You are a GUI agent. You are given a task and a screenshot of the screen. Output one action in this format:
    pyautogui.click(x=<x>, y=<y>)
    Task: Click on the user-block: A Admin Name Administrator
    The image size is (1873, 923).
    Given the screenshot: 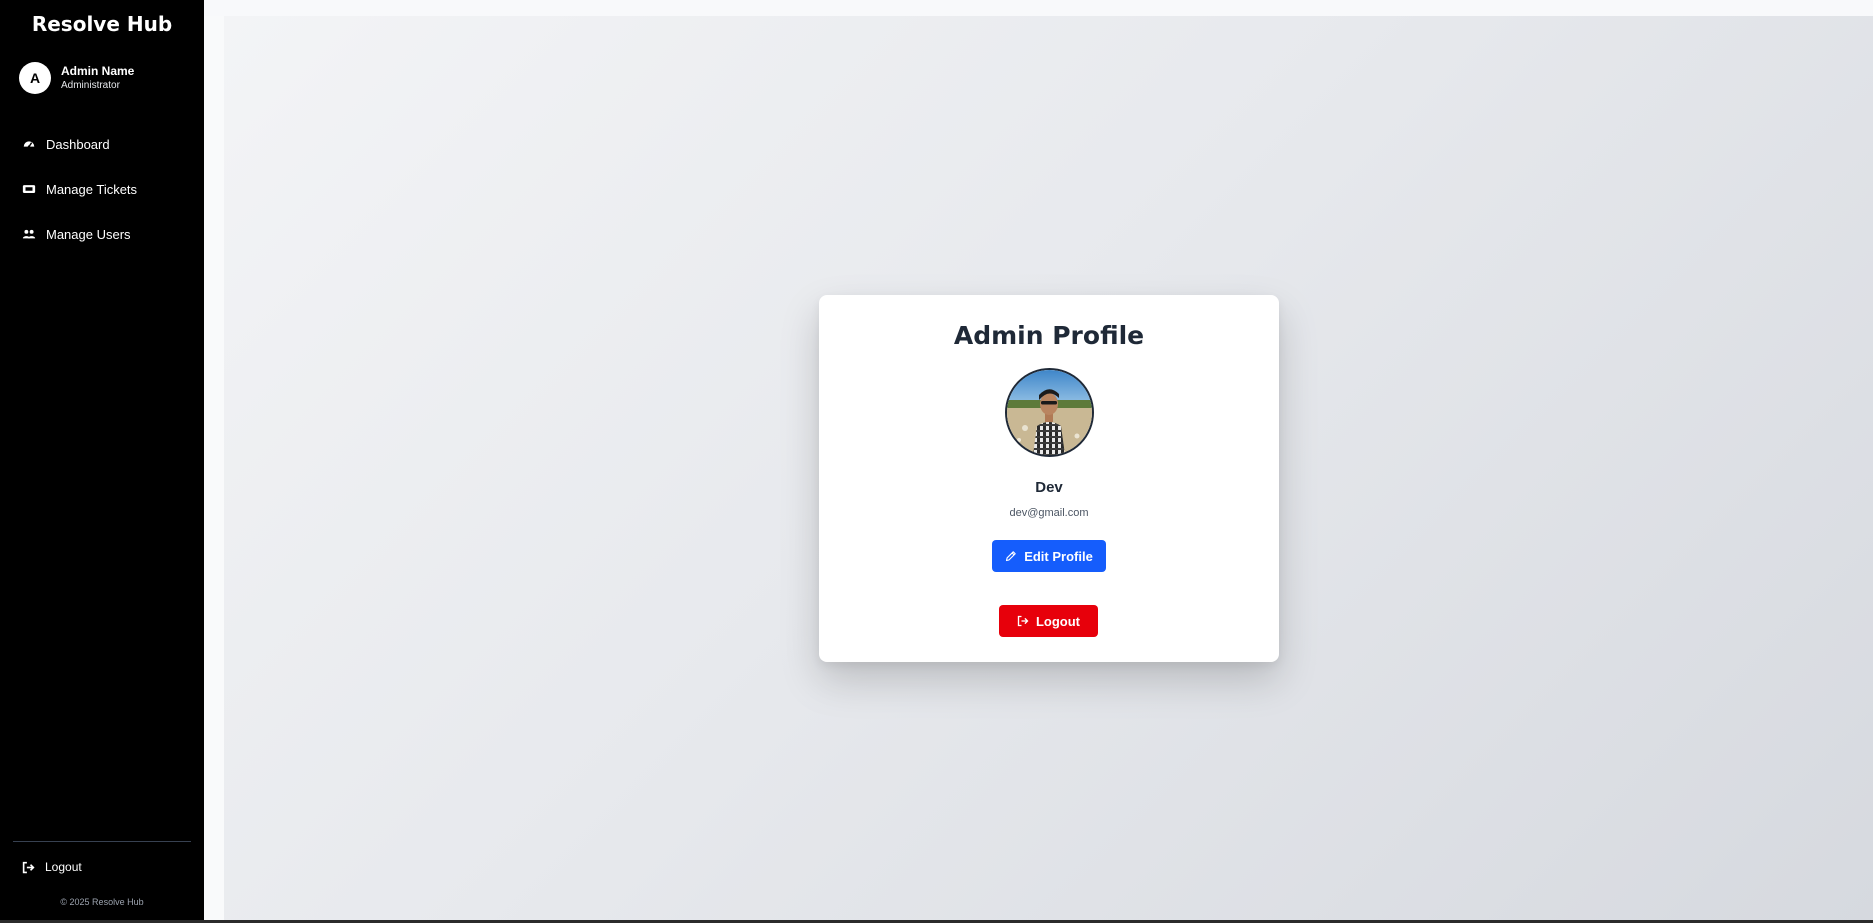 What is the action you would take?
    pyautogui.click(x=76, y=78)
    